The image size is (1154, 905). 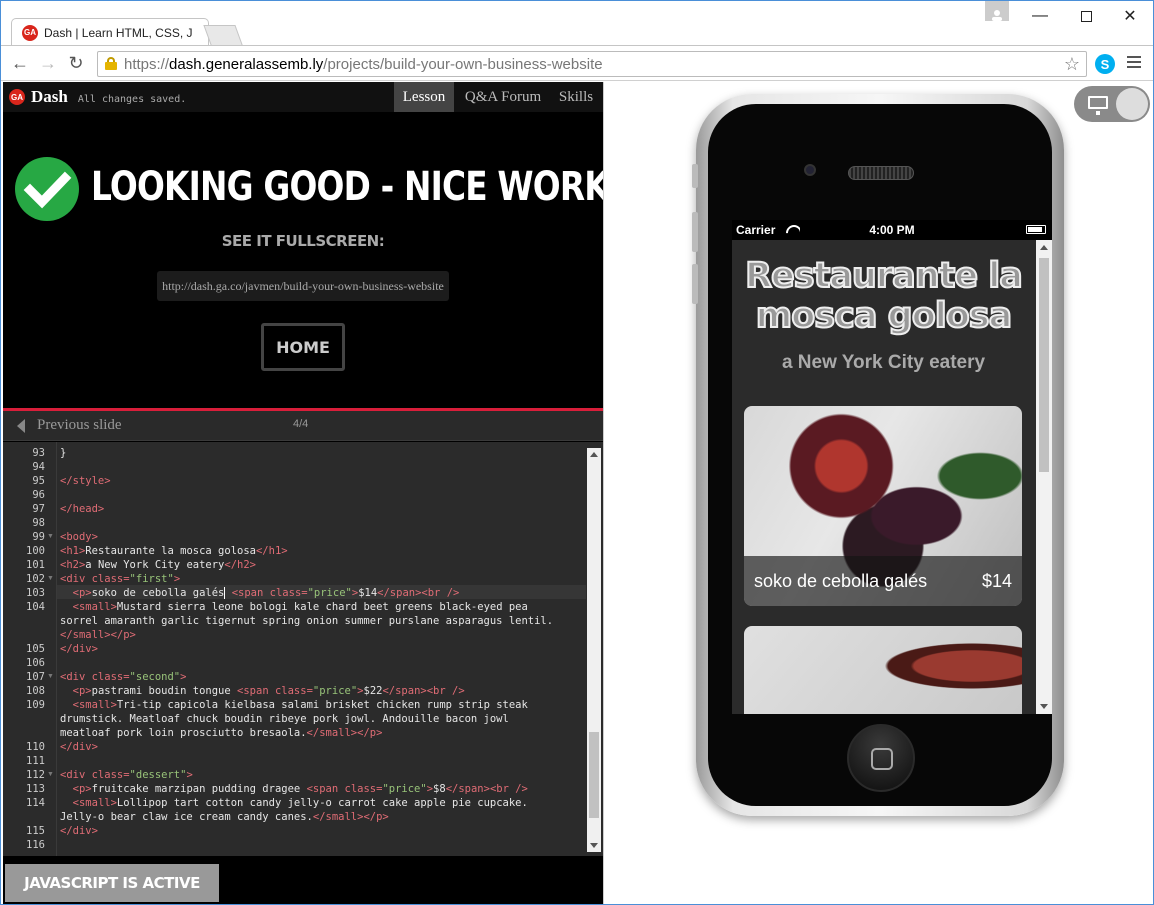 I want to click on title-bar: GA Dash | Learn HTML, CSS, J — ✕, so click(x=577, y=23).